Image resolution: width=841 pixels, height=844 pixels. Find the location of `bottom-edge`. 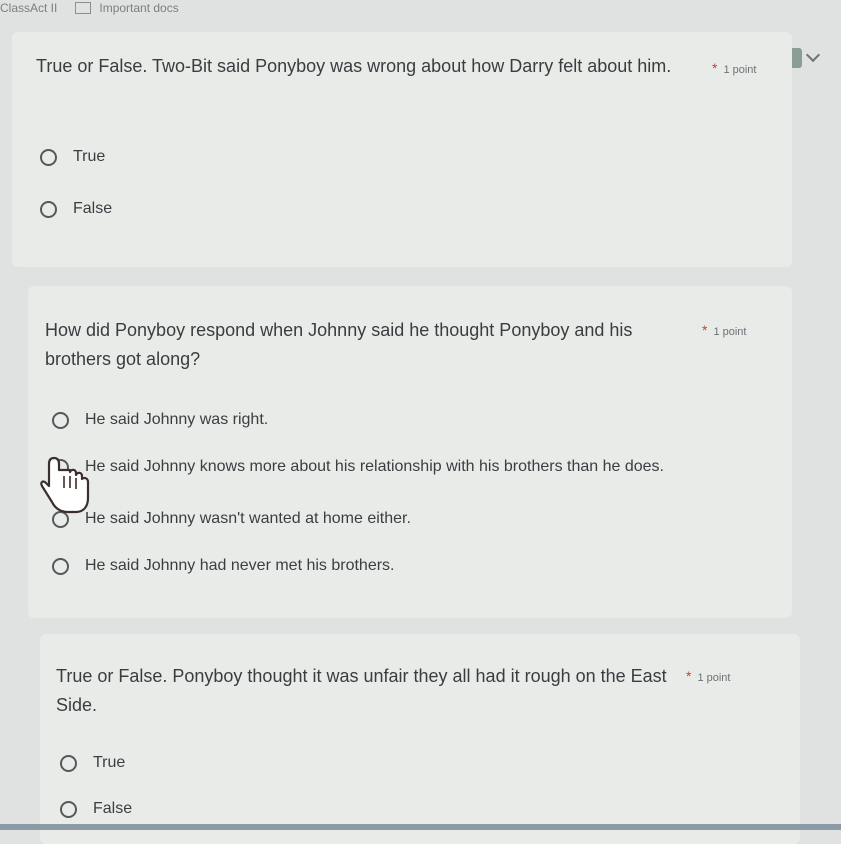

bottom-edge is located at coordinates (420, 827).